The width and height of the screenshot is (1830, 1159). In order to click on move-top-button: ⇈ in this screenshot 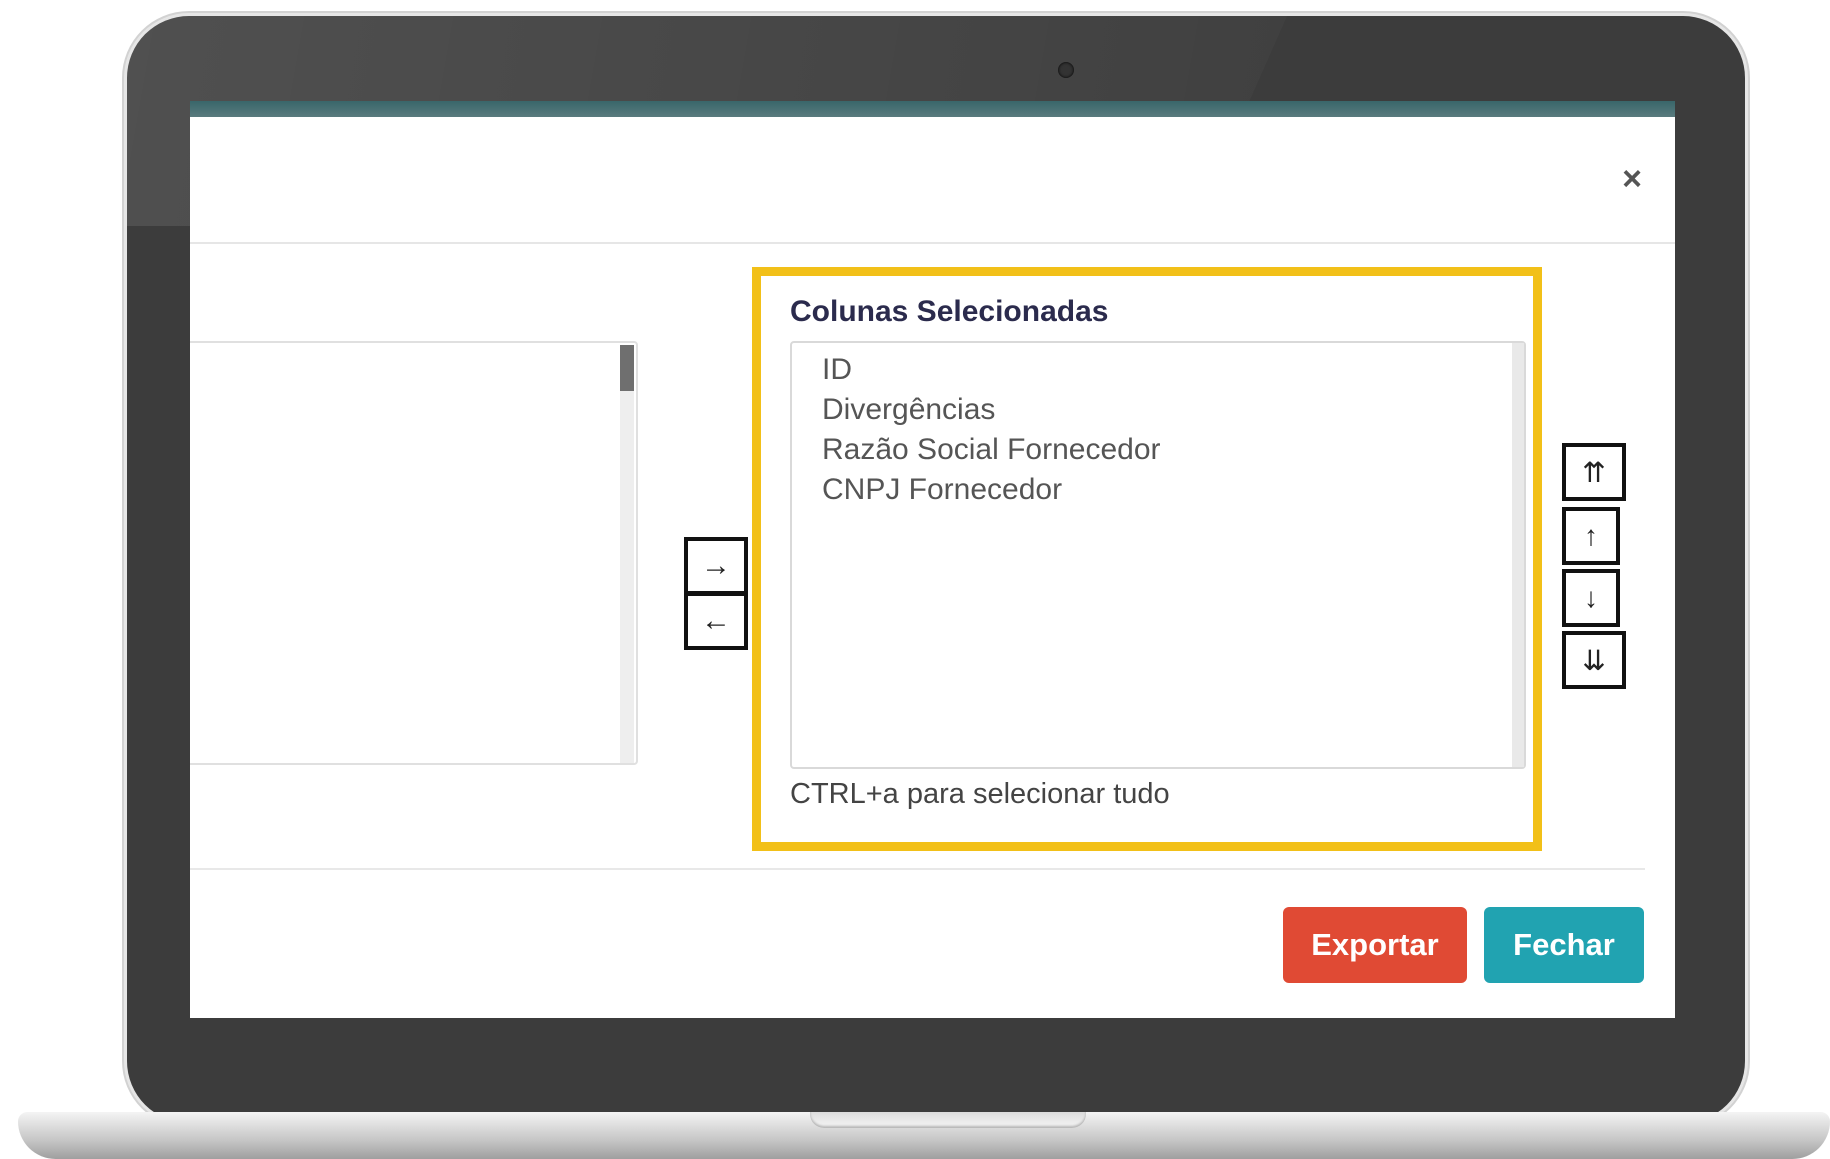, I will do `click(1594, 472)`.